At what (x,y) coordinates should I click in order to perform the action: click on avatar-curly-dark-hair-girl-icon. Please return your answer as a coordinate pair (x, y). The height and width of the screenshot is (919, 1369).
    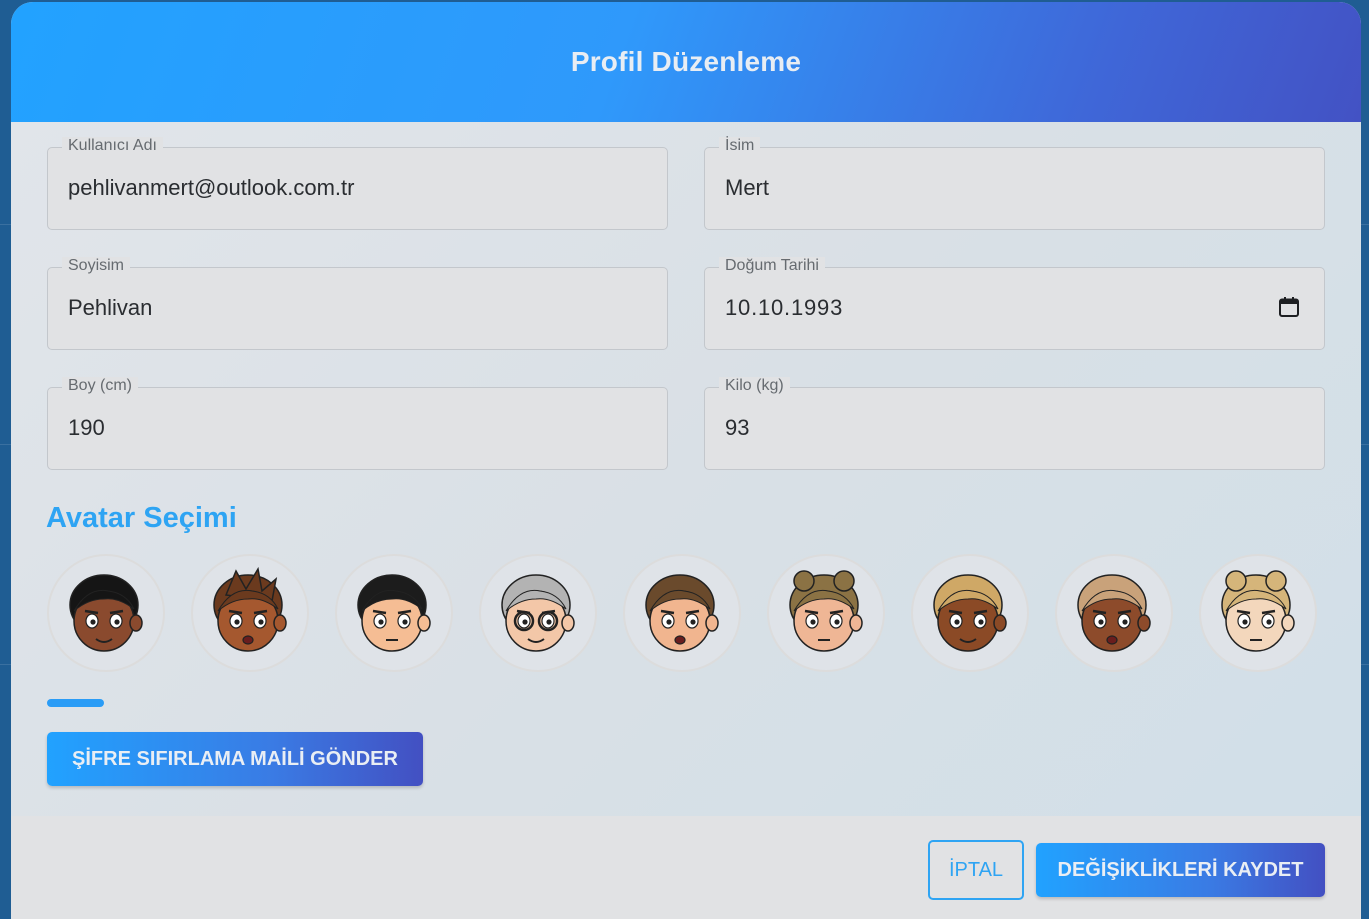
    Looking at the image, I should click on (106, 613).